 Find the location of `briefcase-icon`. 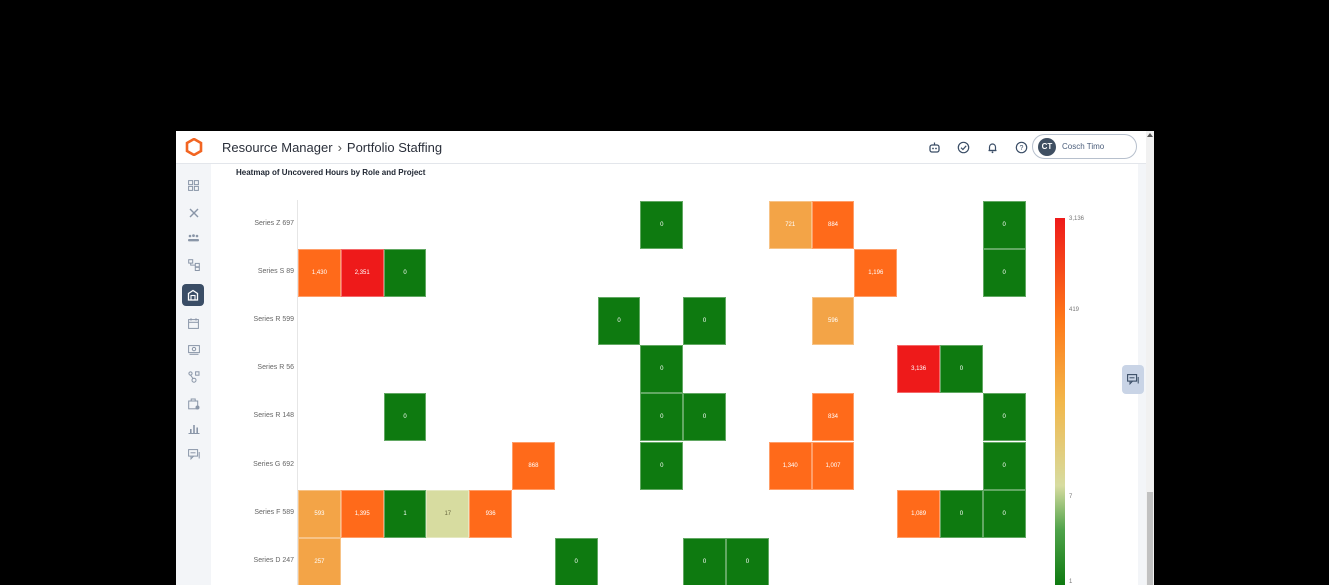

briefcase-icon is located at coordinates (193, 403).